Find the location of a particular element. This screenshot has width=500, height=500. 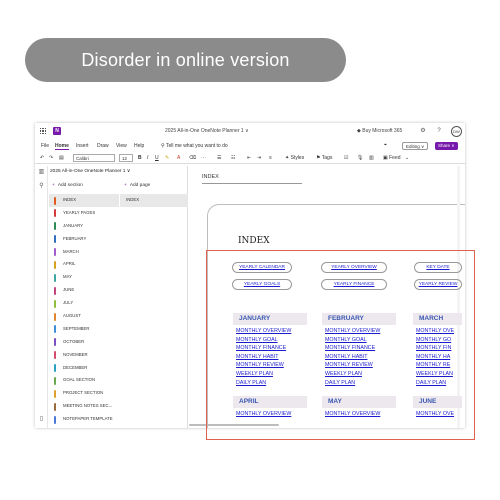

section-item: NOTEPAPER TEMPLATE is located at coordinates (84, 419).